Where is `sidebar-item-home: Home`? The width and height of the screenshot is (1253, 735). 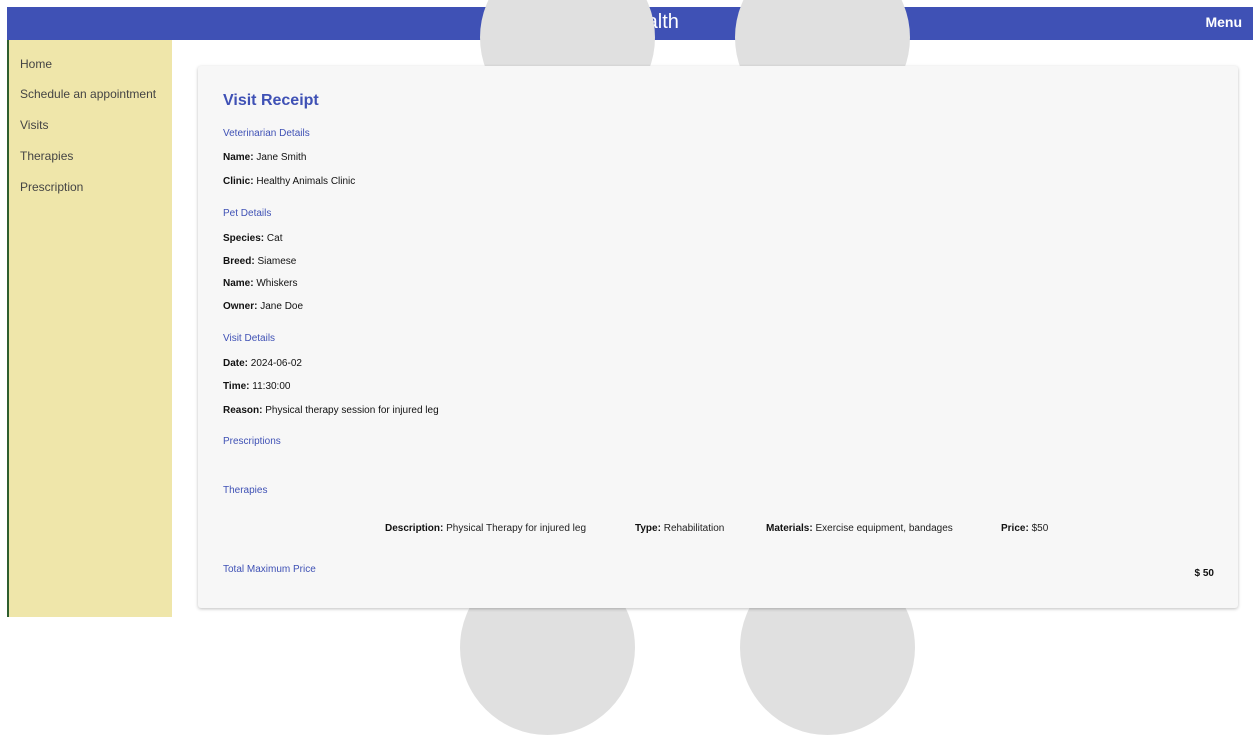
sidebar-item-home: Home is located at coordinates (36, 64).